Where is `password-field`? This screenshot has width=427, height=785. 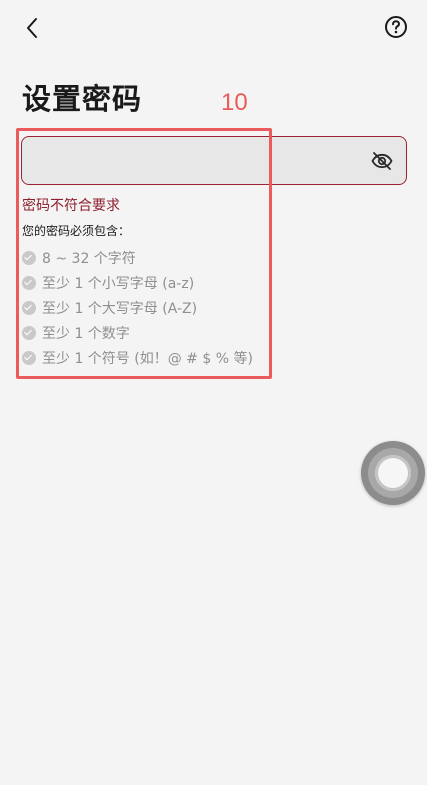 password-field is located at coordinates (214, 160).